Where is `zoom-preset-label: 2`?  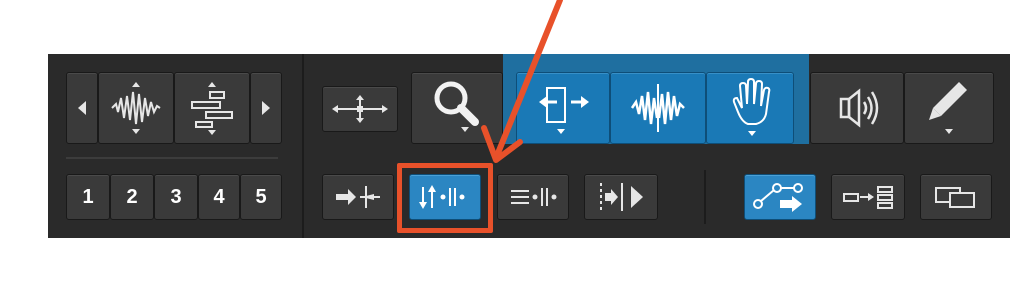 zoom-preset-label: 2 is located at coordinates (132, 196).